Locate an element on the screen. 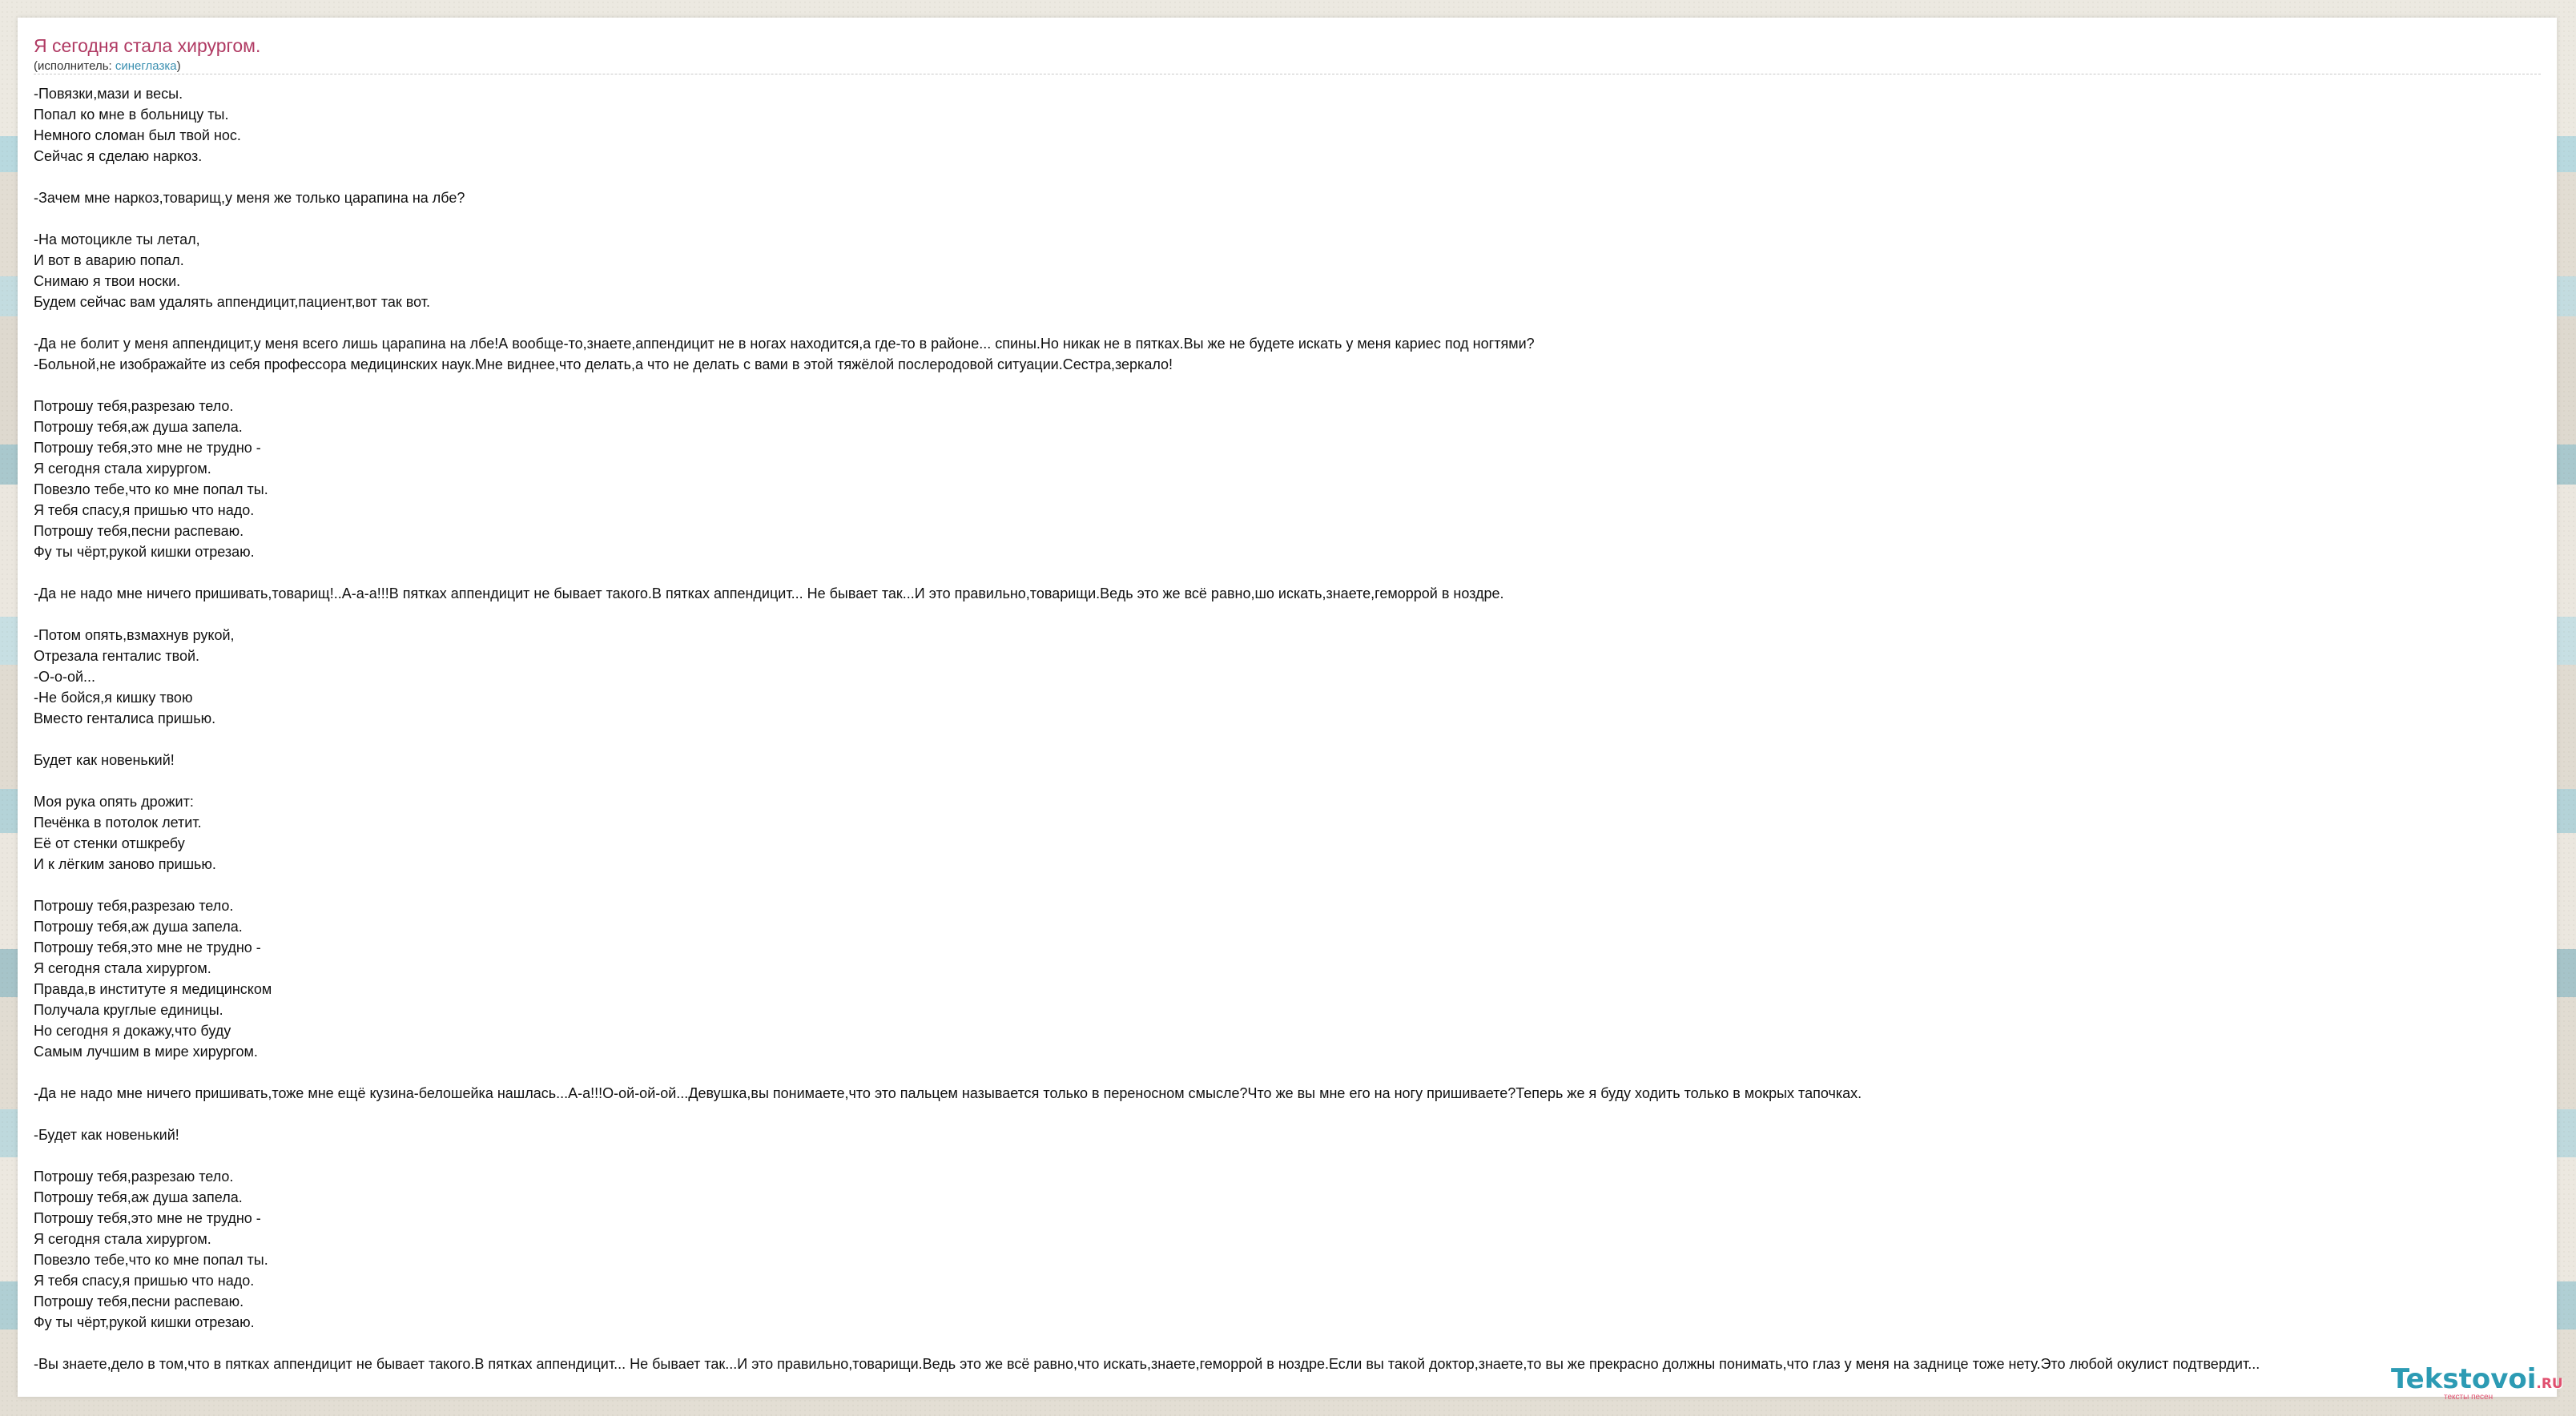 The height and width of the screenshot is (1416, 2576). lyric-line: -Повязки,мази и весы. is located at coordinates (108, 94).